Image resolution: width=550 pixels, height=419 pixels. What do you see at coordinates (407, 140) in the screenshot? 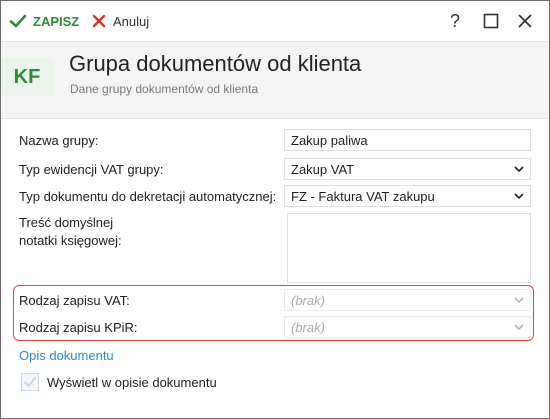
I see `group-name-input: Zakup paliwa` at bounding box center [407, 140].